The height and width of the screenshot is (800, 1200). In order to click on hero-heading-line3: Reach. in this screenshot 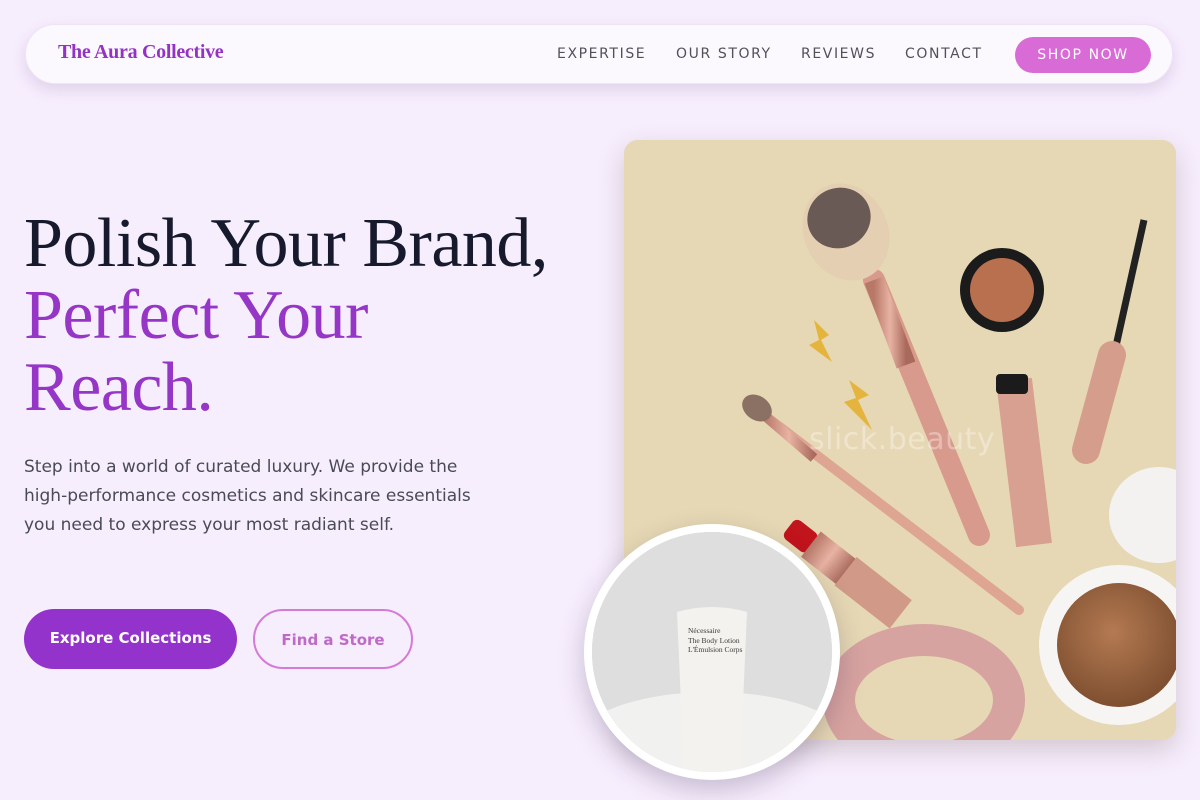, I will do `click(119, 387)`.